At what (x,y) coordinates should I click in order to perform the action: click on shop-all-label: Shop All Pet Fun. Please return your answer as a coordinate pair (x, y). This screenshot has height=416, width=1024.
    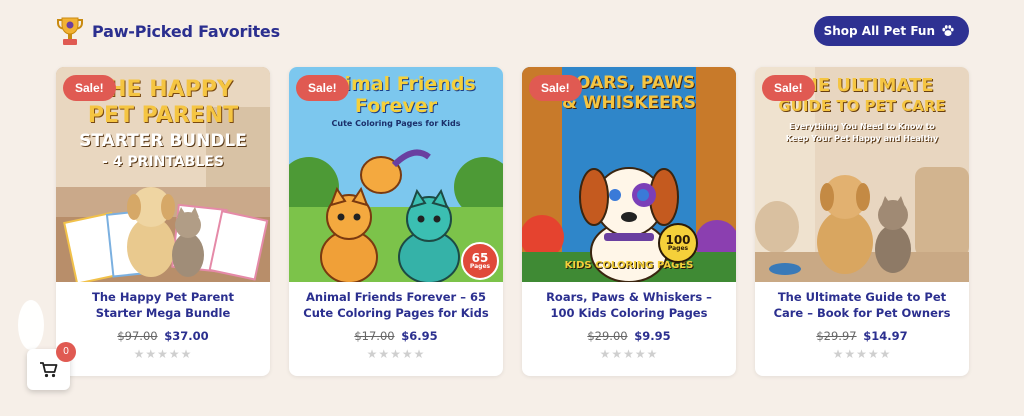
    Looking at the image, I should click on (879, 31).